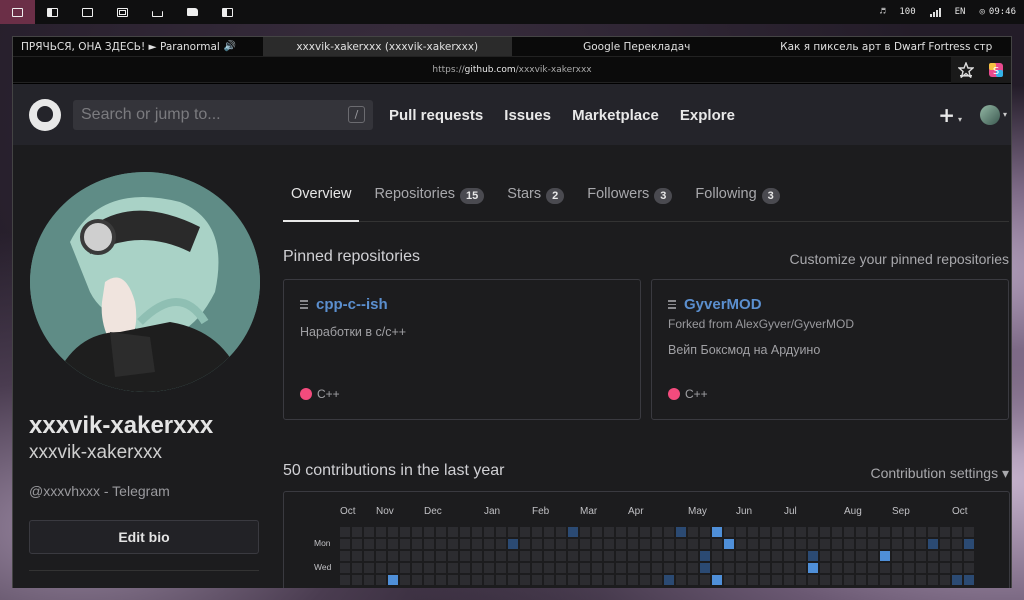 The image size is (1024, 600). Describe the element at coordinates (157, 12) in the screenshot. I see `trash-icon` at that location.